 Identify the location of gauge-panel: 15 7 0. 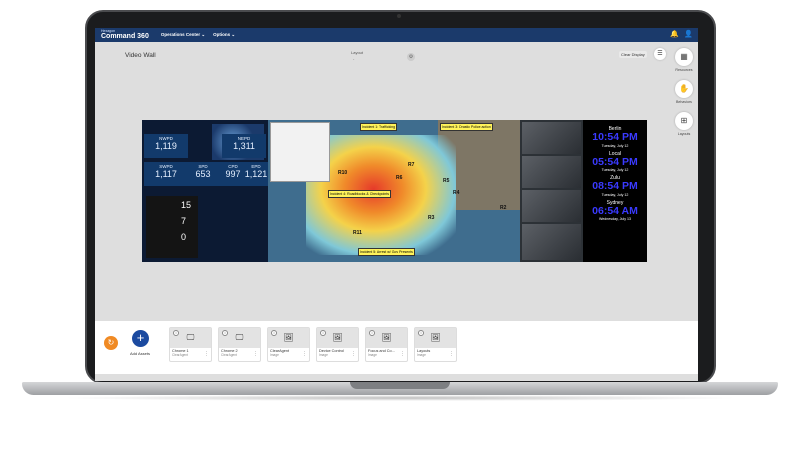
(172, 227).